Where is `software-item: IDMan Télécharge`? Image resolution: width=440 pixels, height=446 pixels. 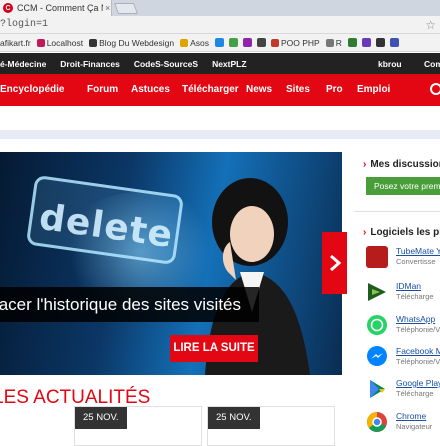 software-item: IDMan Télécharge is located at coordinates (403, 296).